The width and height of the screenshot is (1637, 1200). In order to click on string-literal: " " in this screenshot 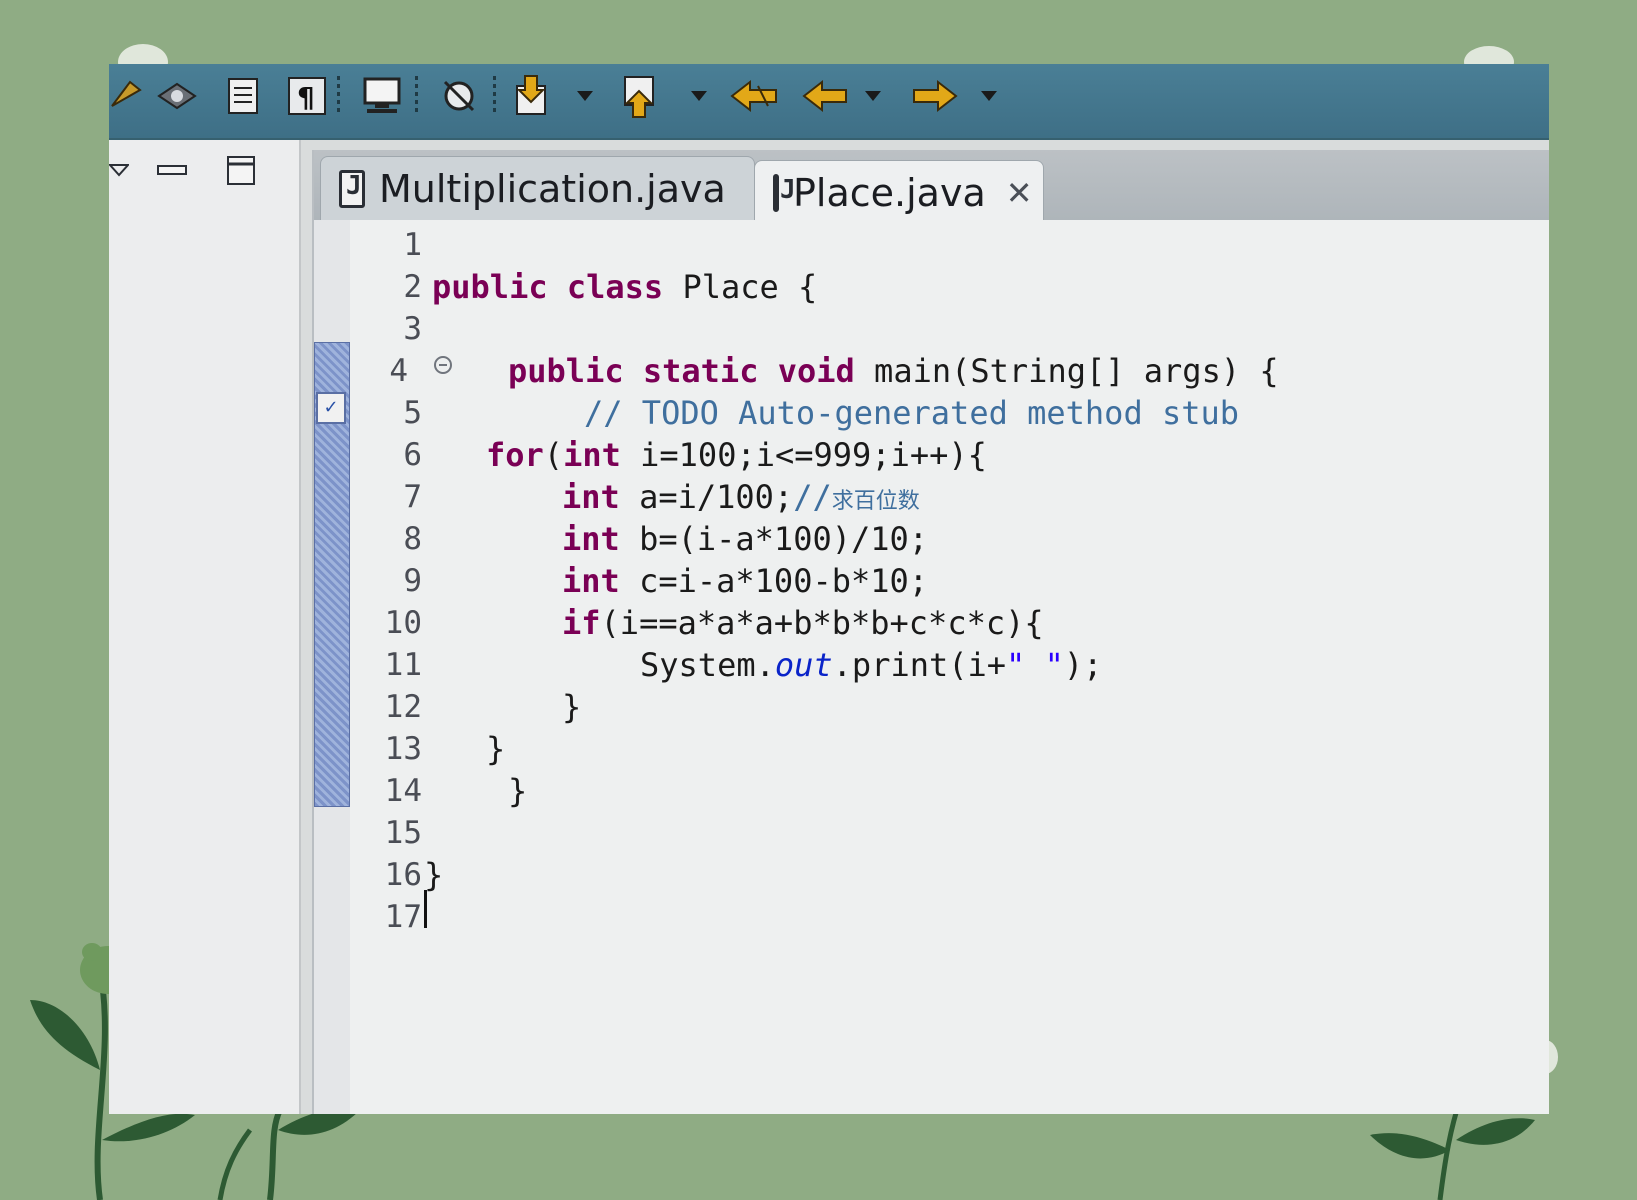, I will do `click(1035, 665)`.